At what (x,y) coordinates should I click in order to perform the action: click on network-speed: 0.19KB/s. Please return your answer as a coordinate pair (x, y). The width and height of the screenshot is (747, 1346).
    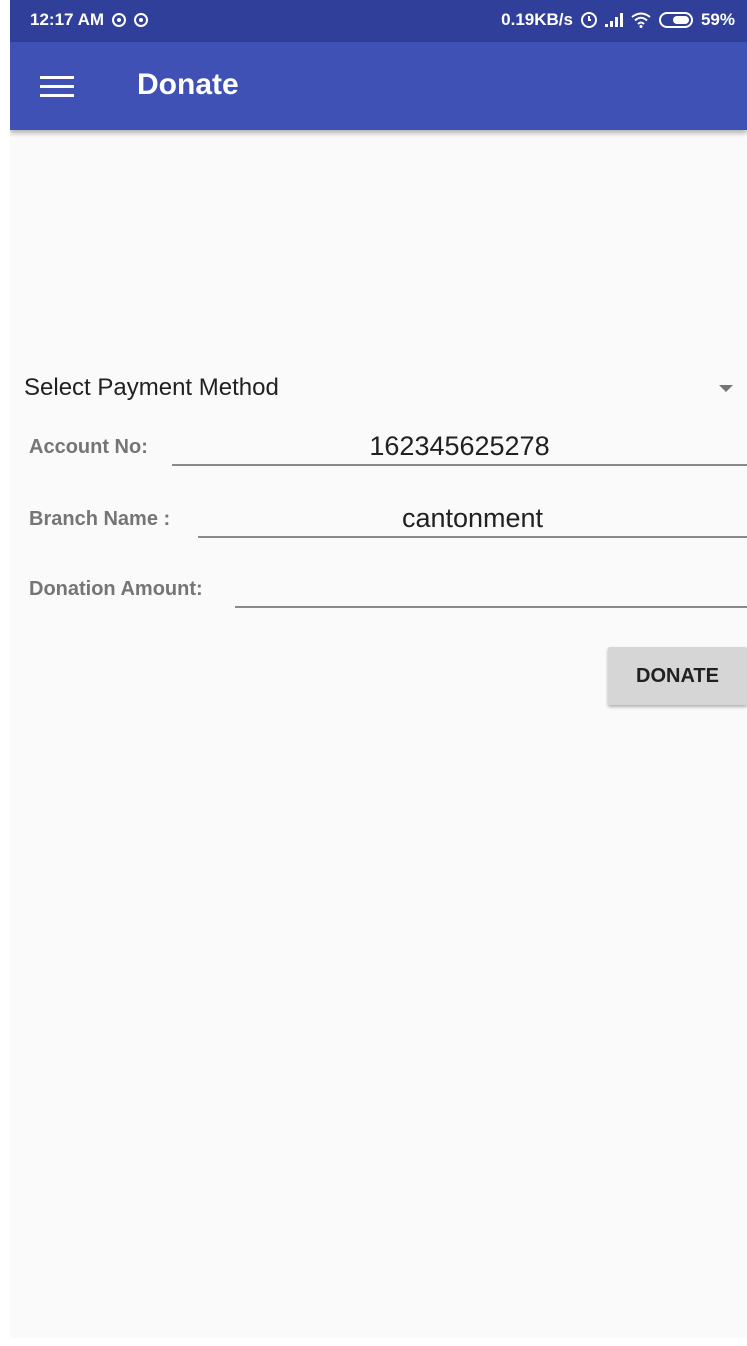
    Looking at the image, I should click on (537, 19).